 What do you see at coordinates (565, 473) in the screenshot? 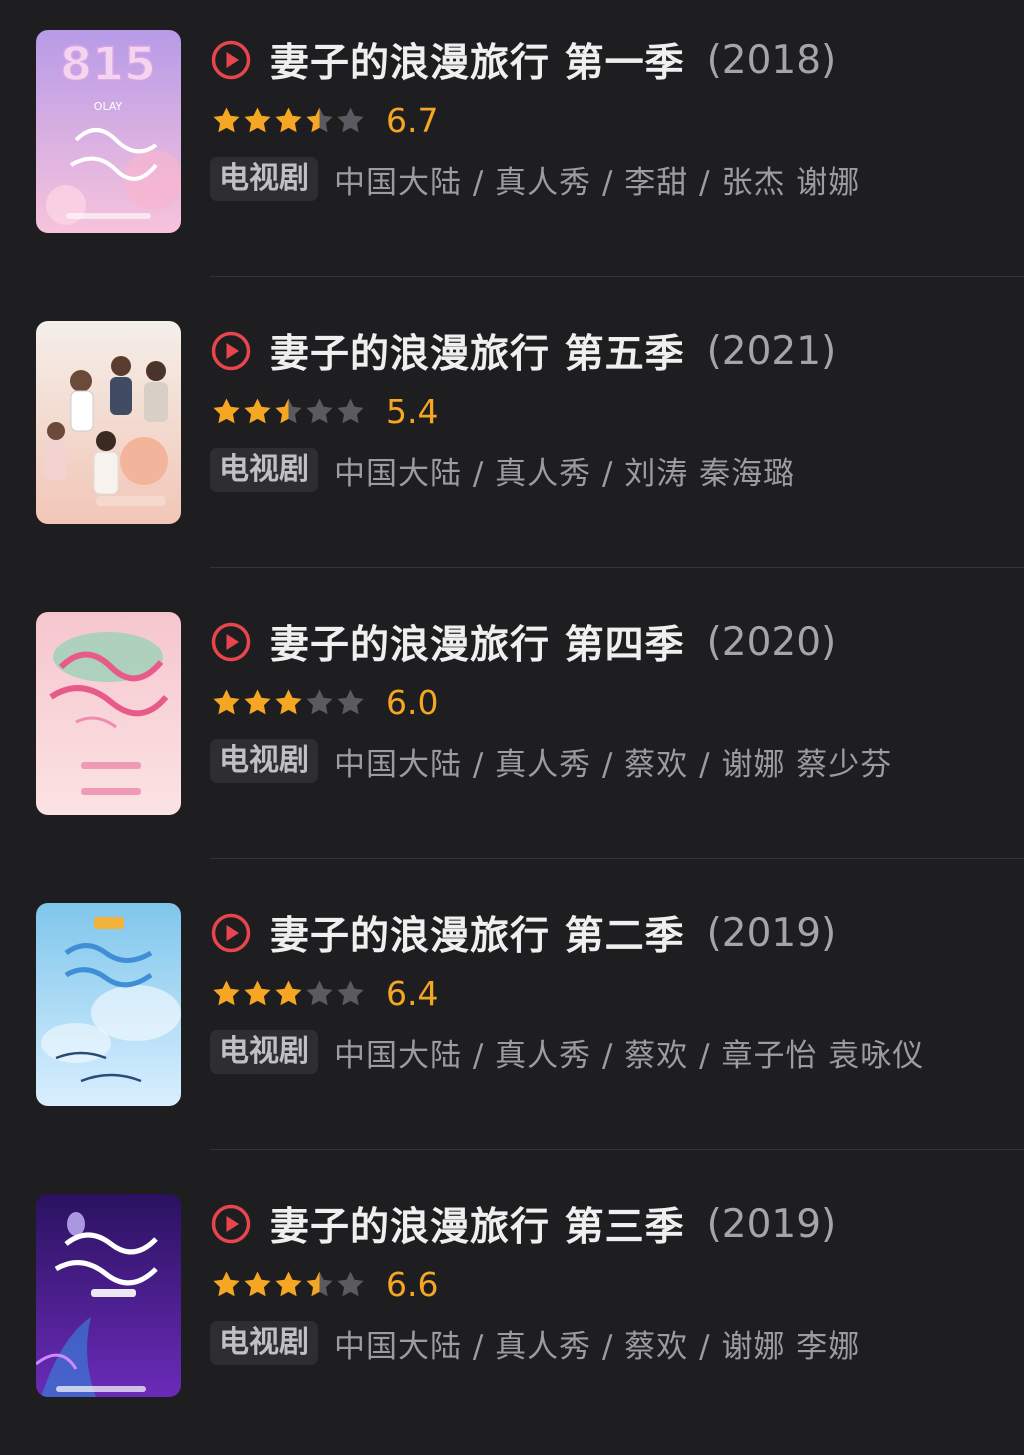
I see `item-info: 中国大陆 / 真人秀 / 刘涛 秦海璐` at bounding box center [565, 473].